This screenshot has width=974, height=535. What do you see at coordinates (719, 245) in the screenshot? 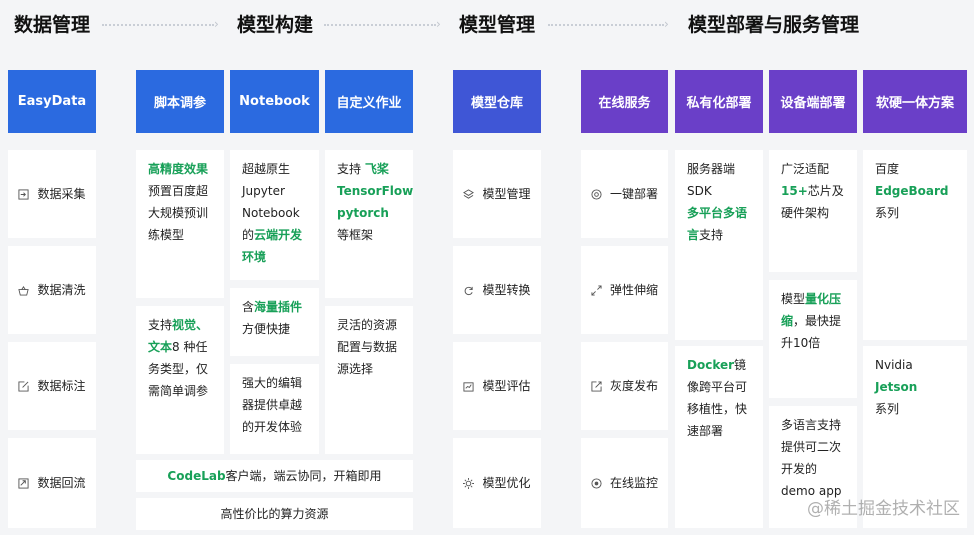
I see `private-card-sdk: 服务器端SDK 多平台多语言支持` at bounding box center [719, 245].